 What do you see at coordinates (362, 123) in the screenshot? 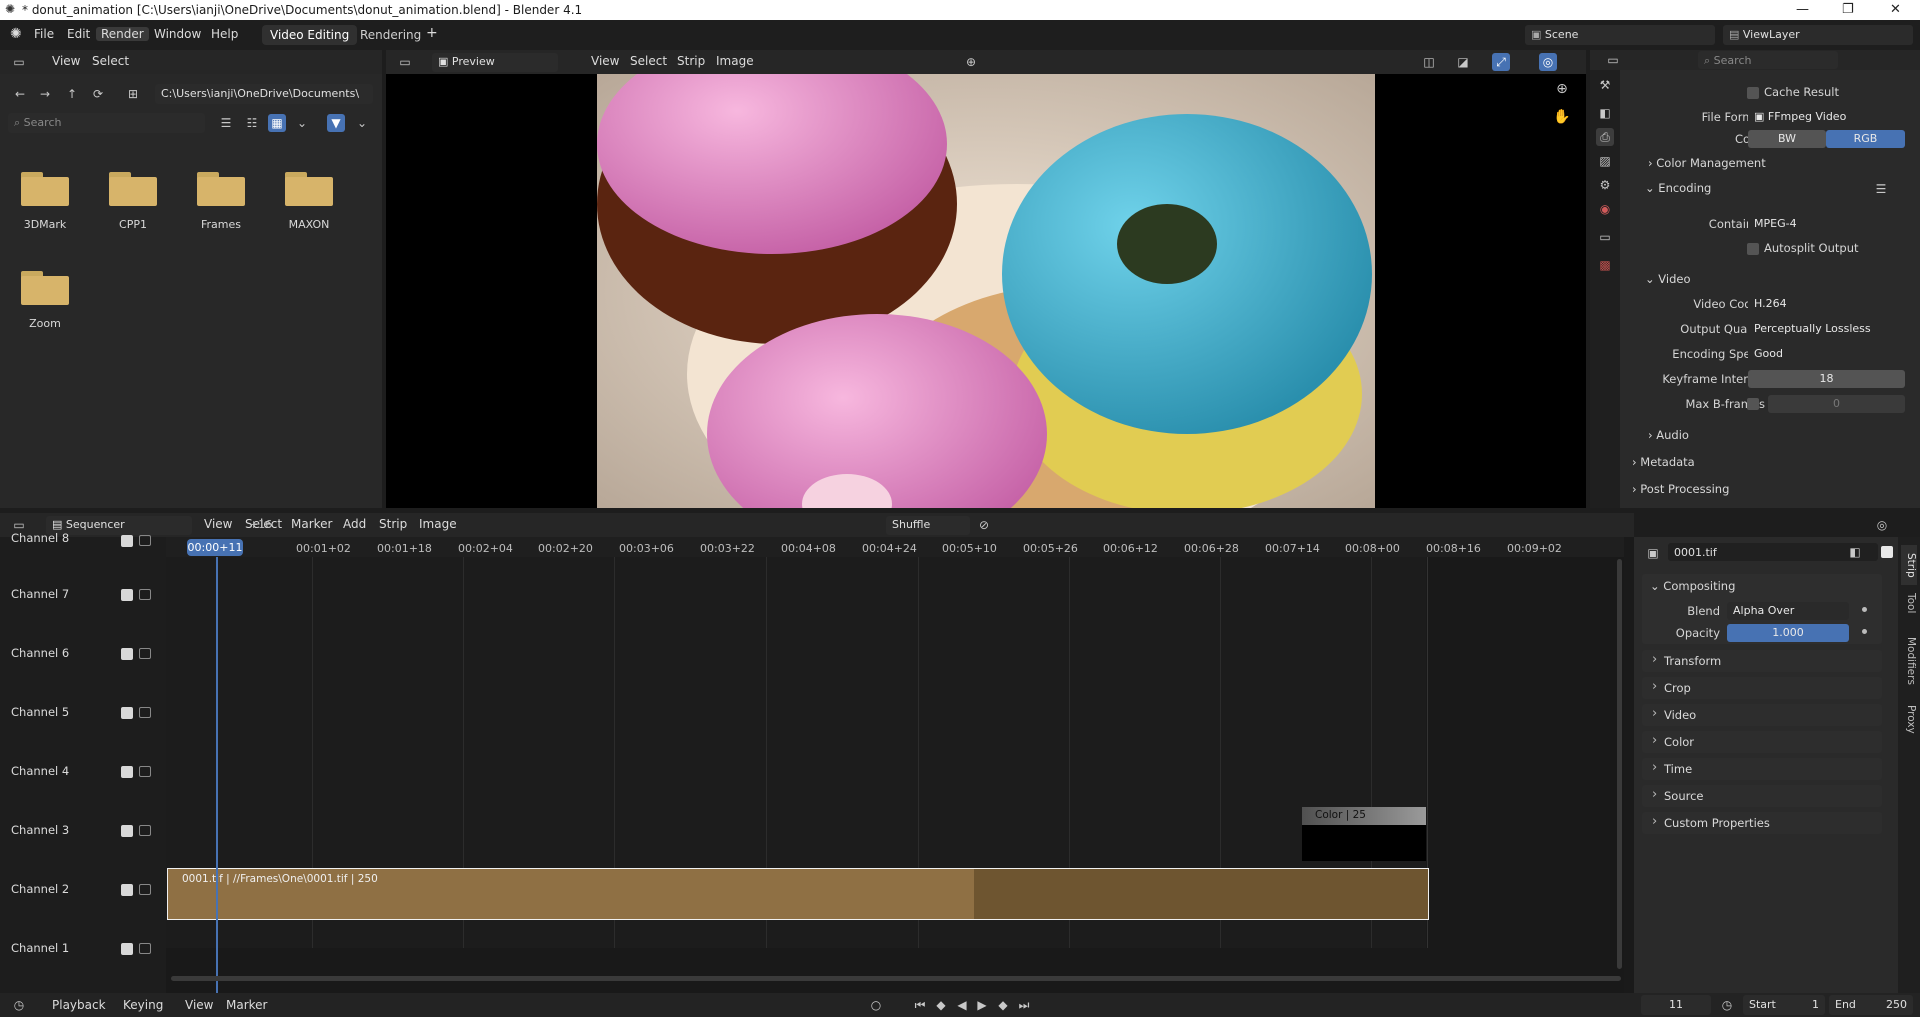
I see `filter-dropdown-icon: ⌄` at bounding box center [362, 123].